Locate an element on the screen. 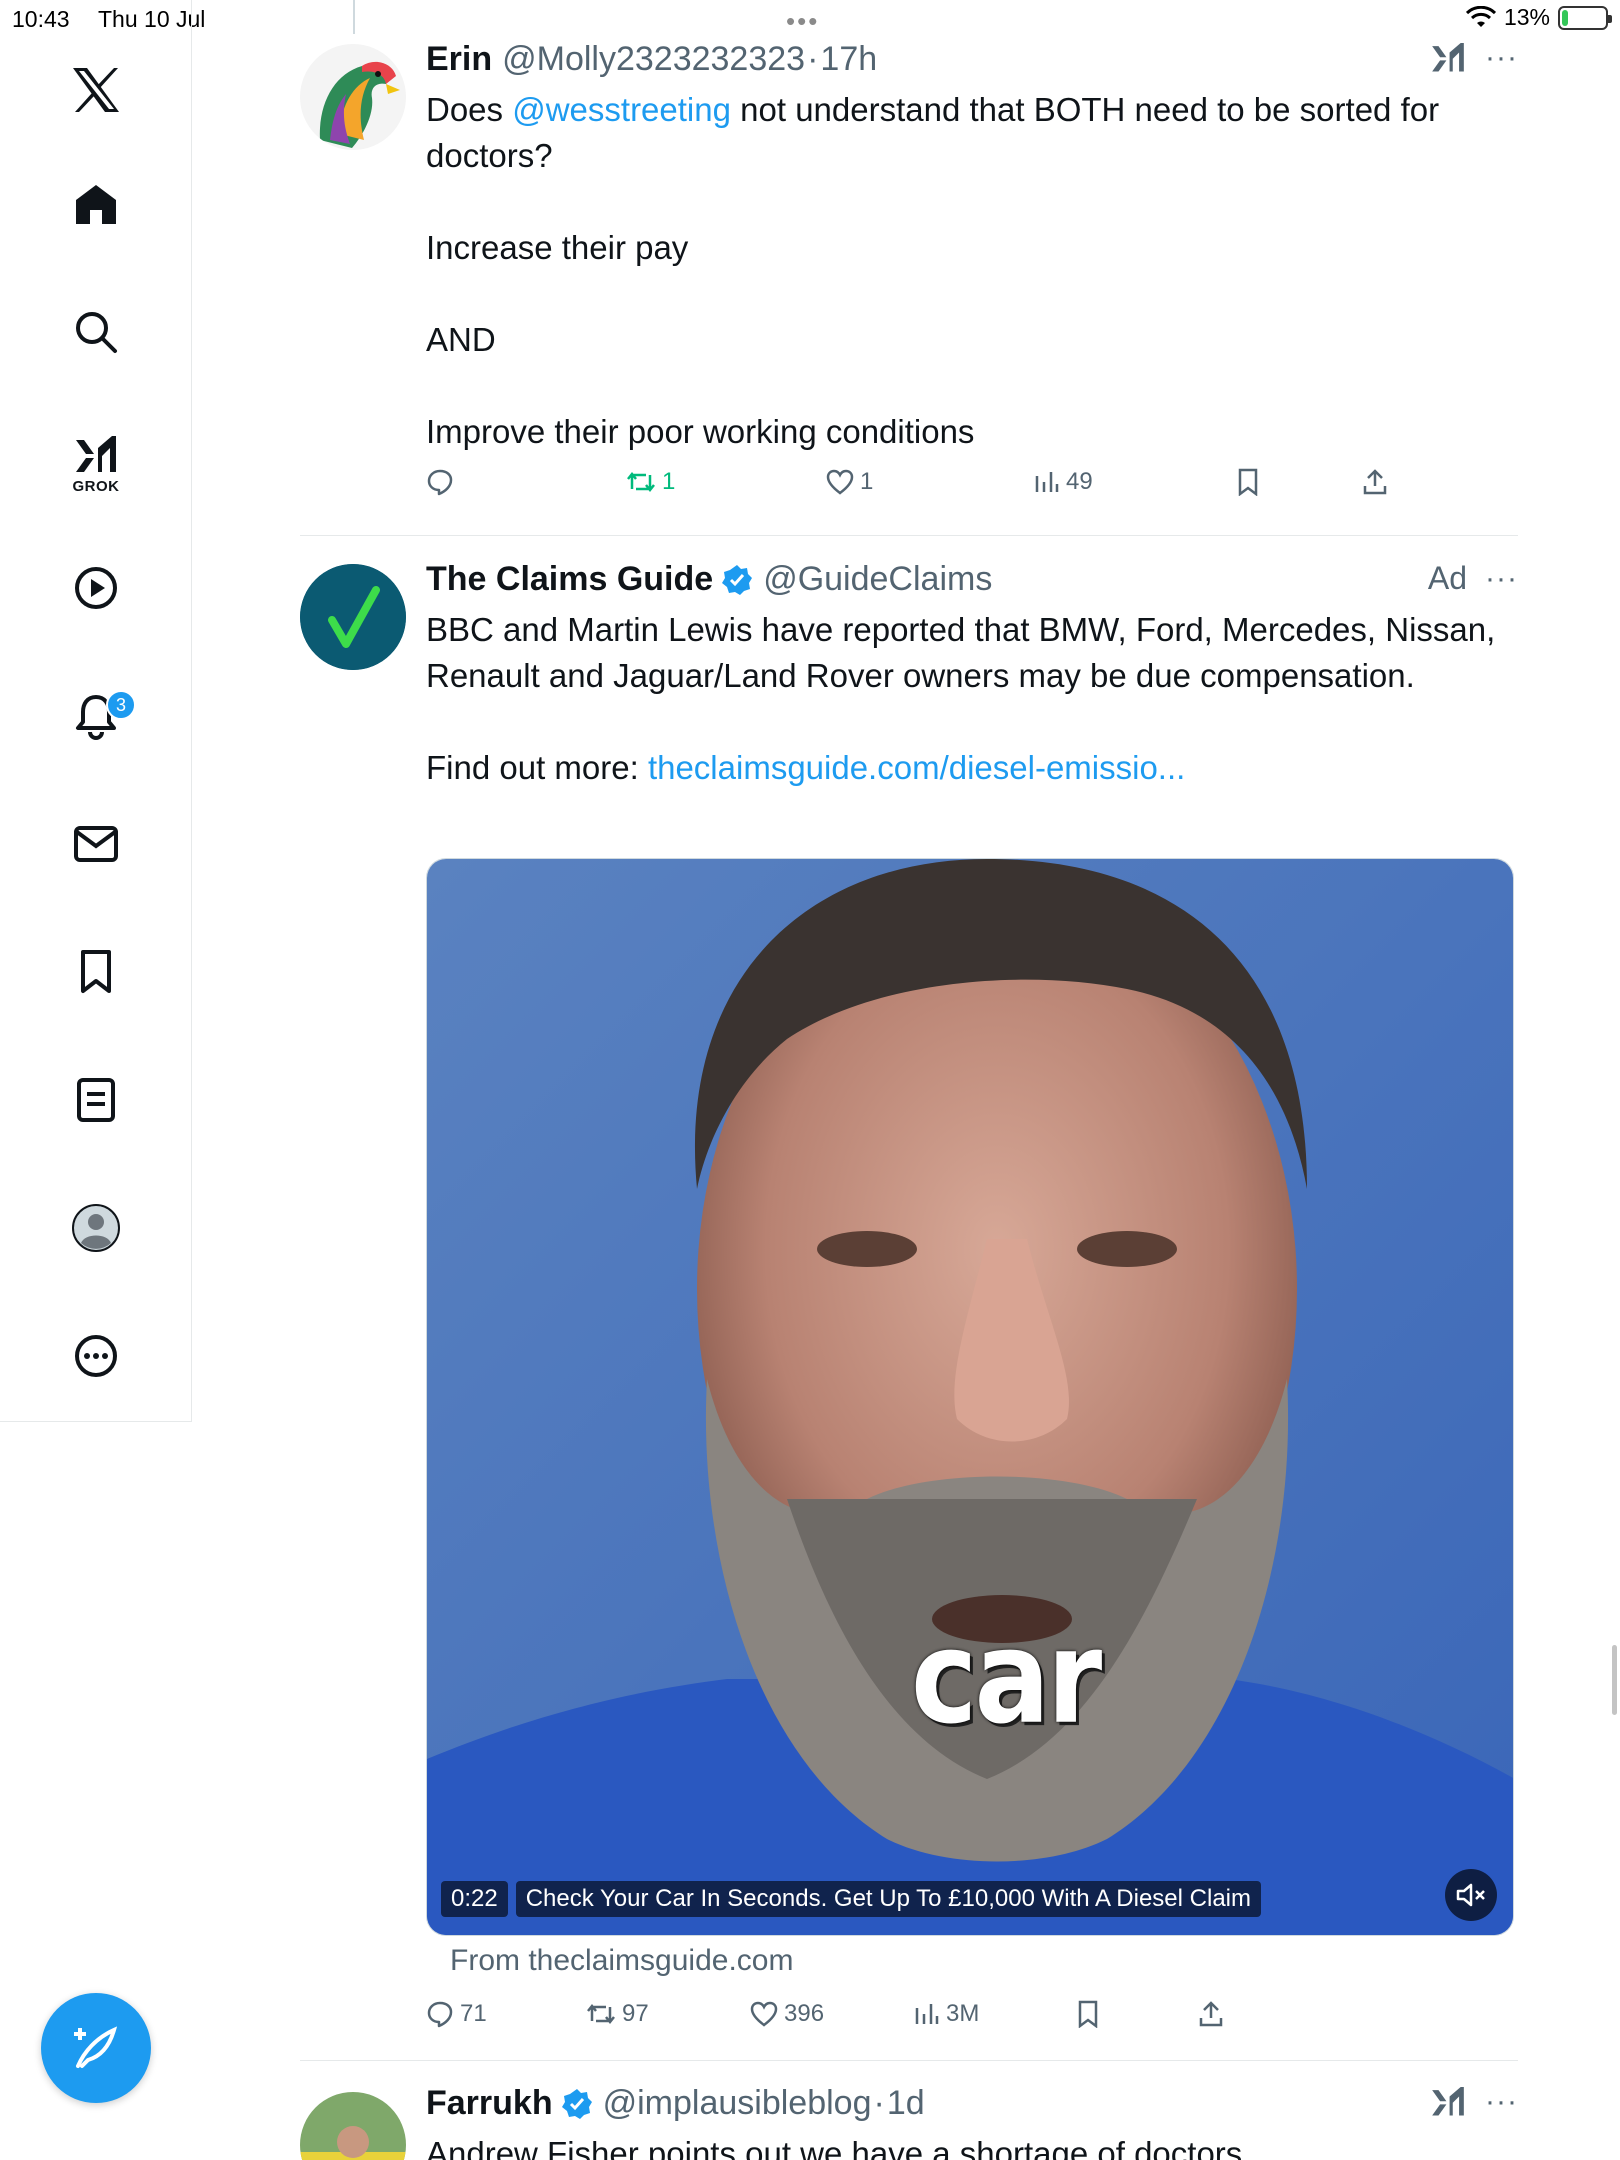 The width and height of the screenshot is (1620, 2160). mute-button is located at coordinates (1471, 1895).